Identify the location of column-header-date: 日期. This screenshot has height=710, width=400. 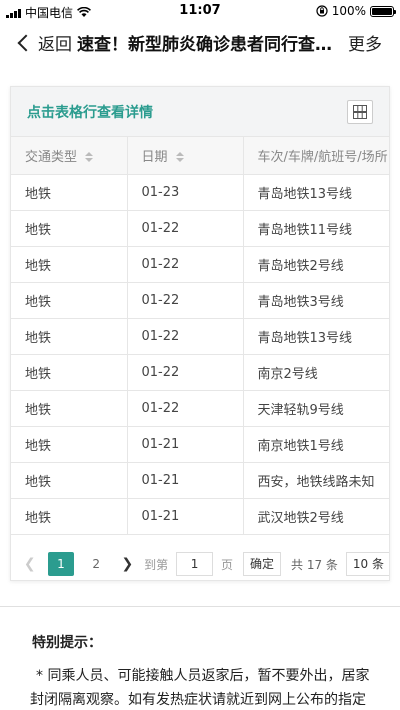
(185, 156).